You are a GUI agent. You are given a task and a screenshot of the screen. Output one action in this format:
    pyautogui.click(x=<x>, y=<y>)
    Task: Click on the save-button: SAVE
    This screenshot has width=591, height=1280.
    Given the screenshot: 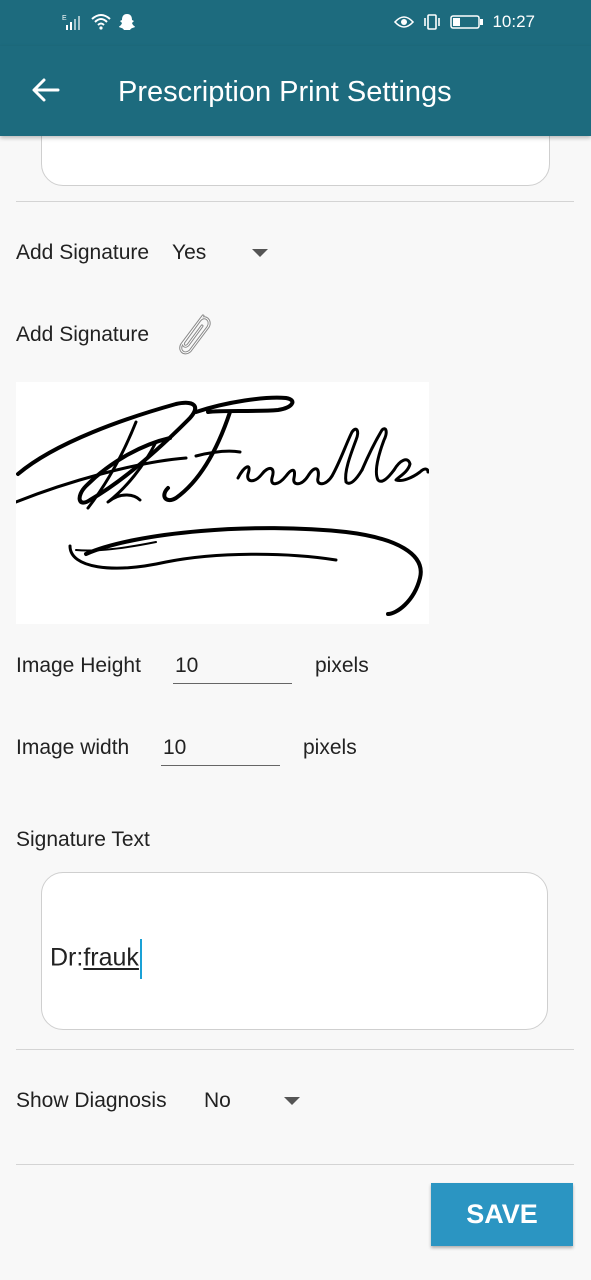 What is the action you would take?
    pyautogui.click(x=502, y=1214)
    